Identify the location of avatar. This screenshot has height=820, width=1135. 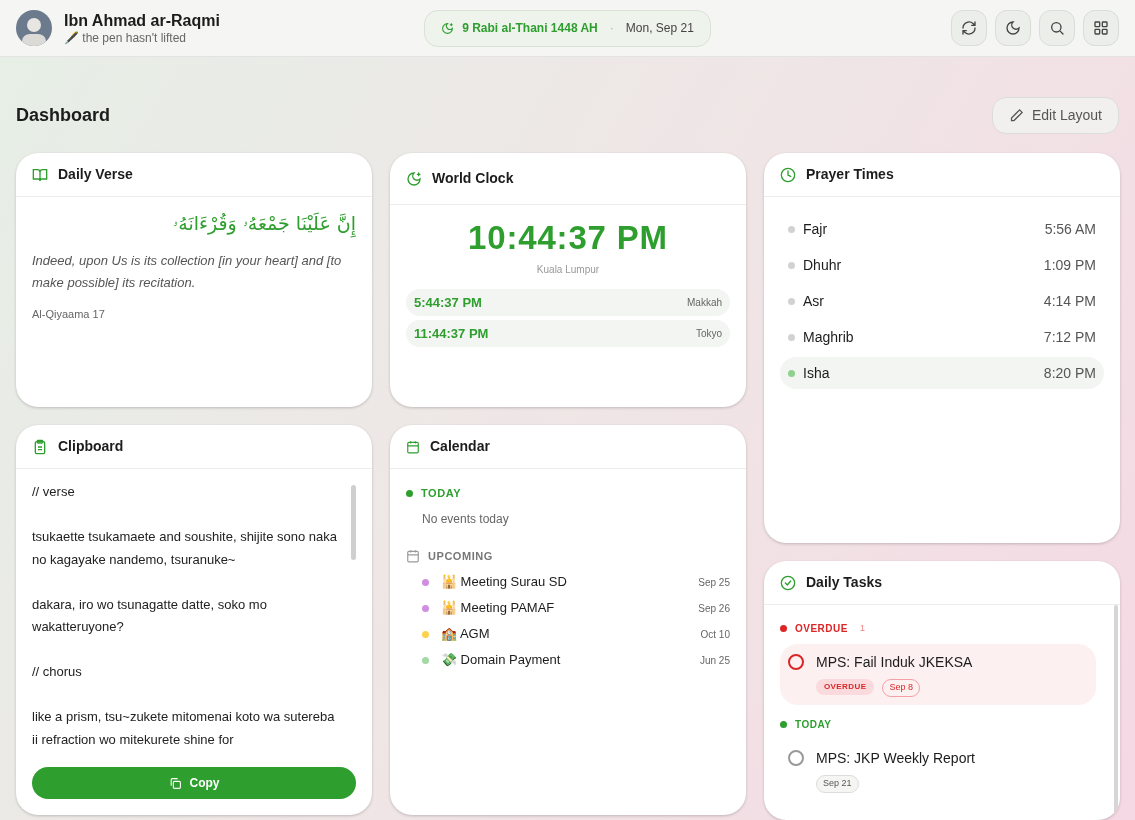
(34, 28).